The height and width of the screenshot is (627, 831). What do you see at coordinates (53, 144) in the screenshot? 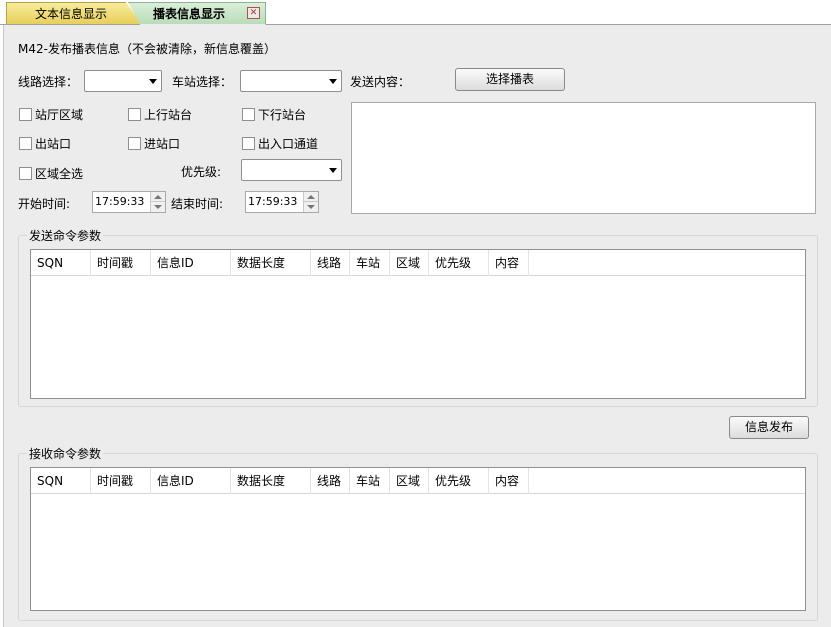
I see `checkbox-label: 出站口` at bounding box center [53, 144].